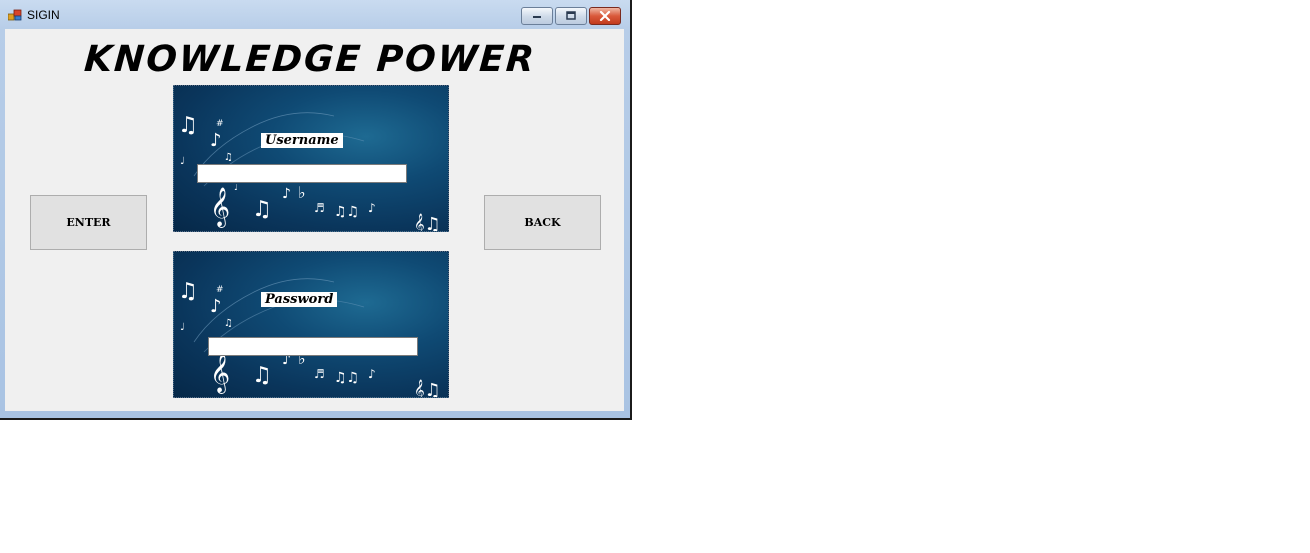 The image size is (1310, 553). I want to click on page-title: KNOWLEDGE POWER, so click(310, 59).